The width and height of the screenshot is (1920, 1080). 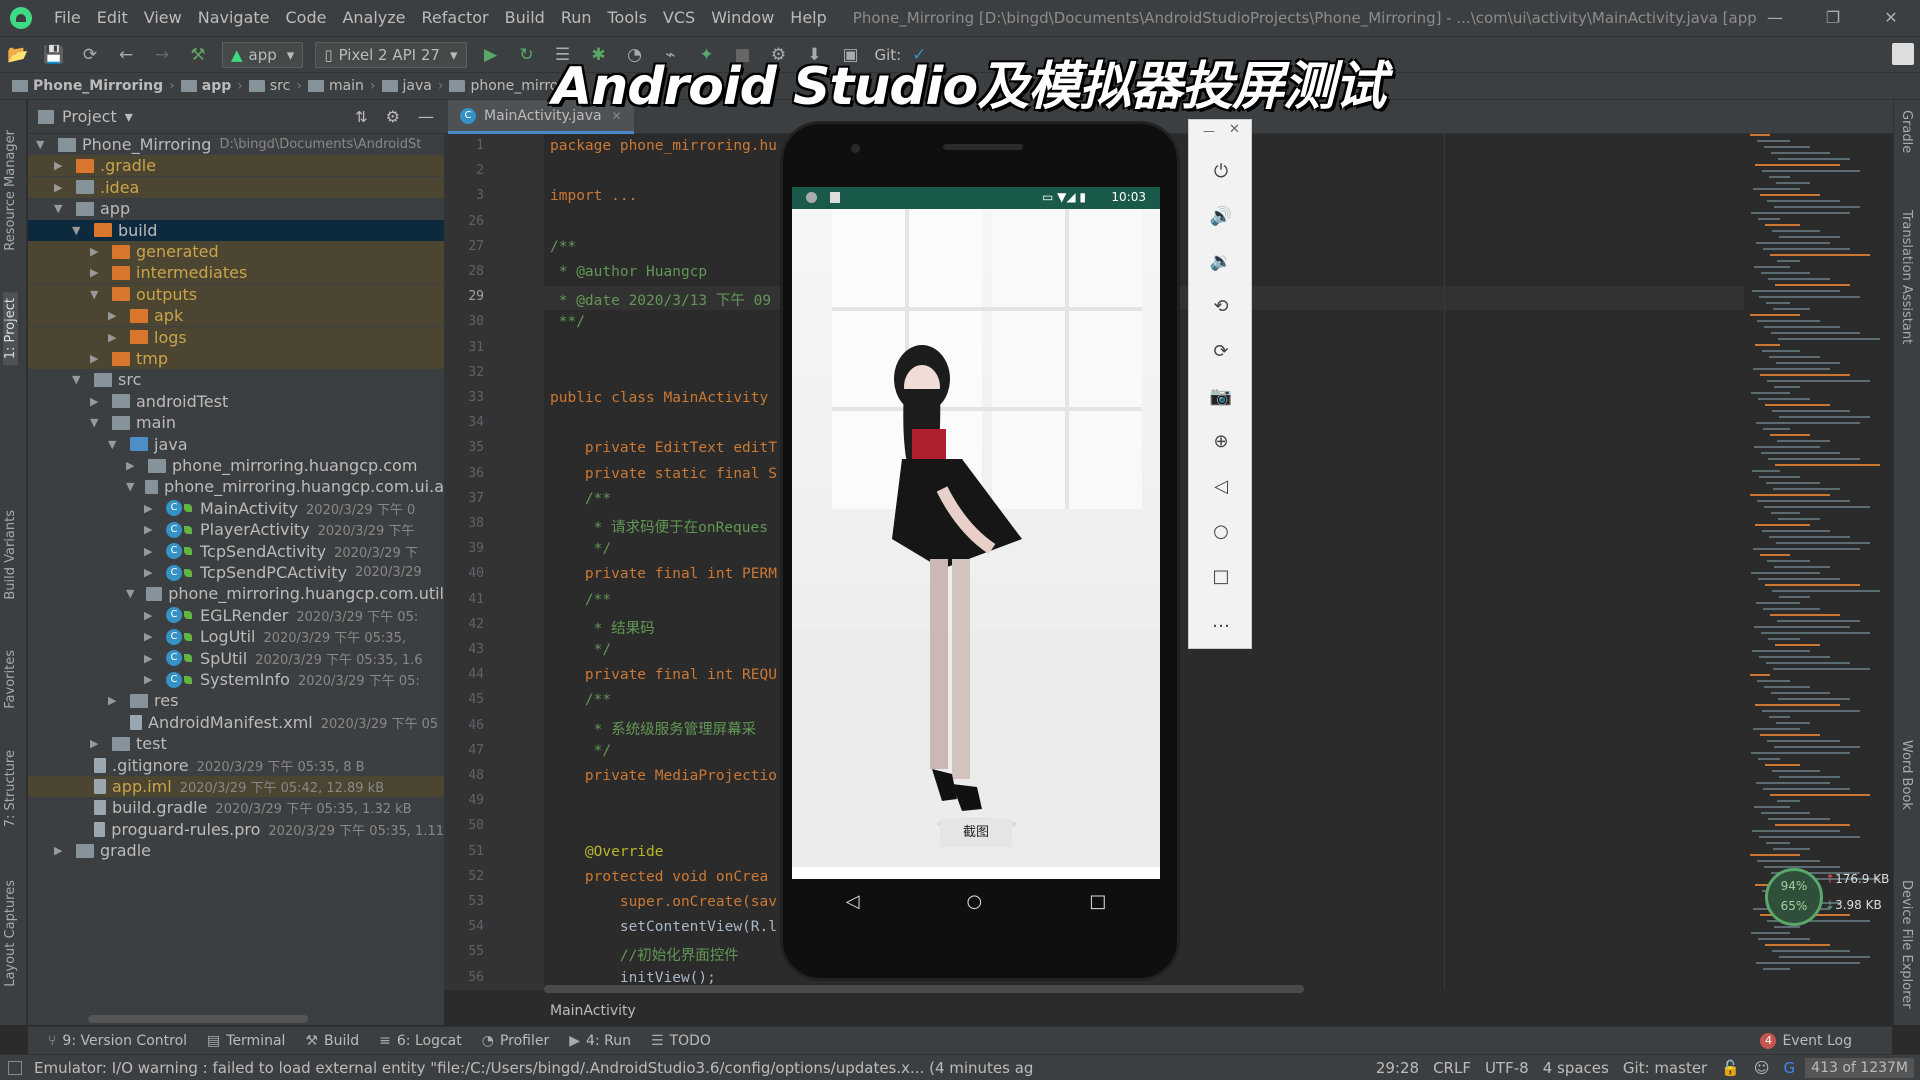 I want to click on emulator-close-icon: ✕, so click(x=1234, y=129).